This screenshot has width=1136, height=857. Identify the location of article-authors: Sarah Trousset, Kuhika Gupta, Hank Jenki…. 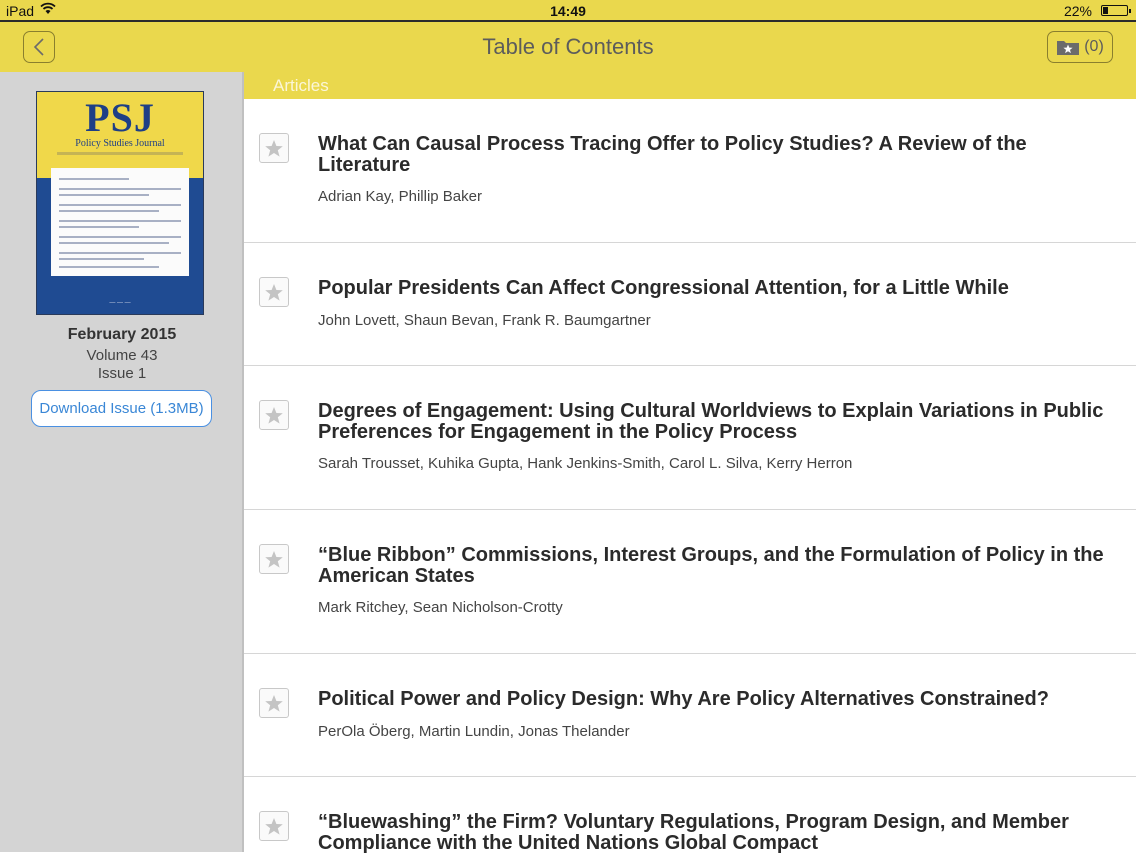
(585, 463).